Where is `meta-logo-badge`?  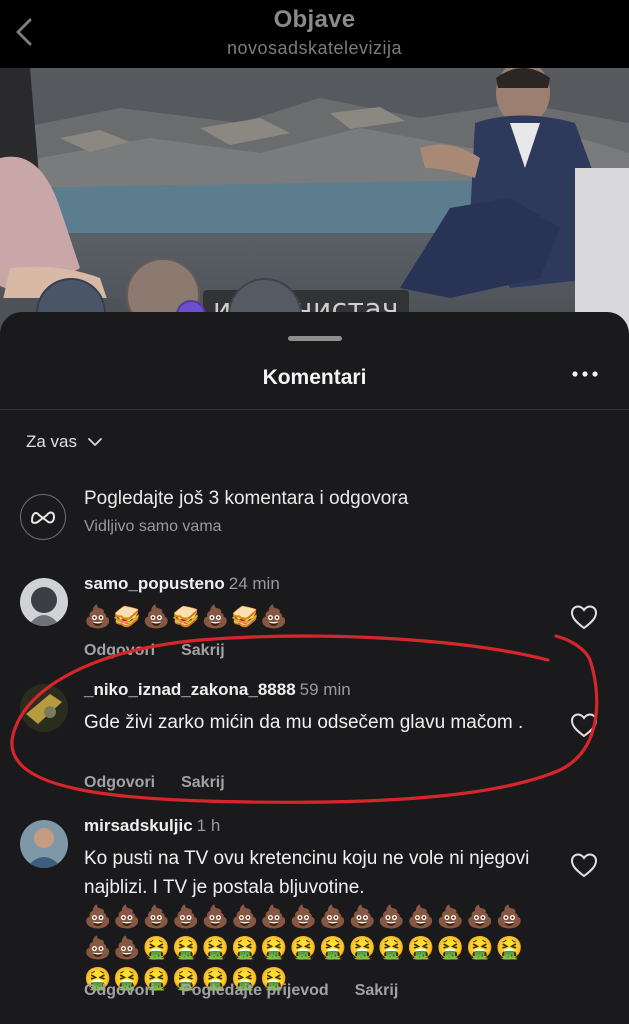
meta-logo-badge is located at coordinates (43, 517).